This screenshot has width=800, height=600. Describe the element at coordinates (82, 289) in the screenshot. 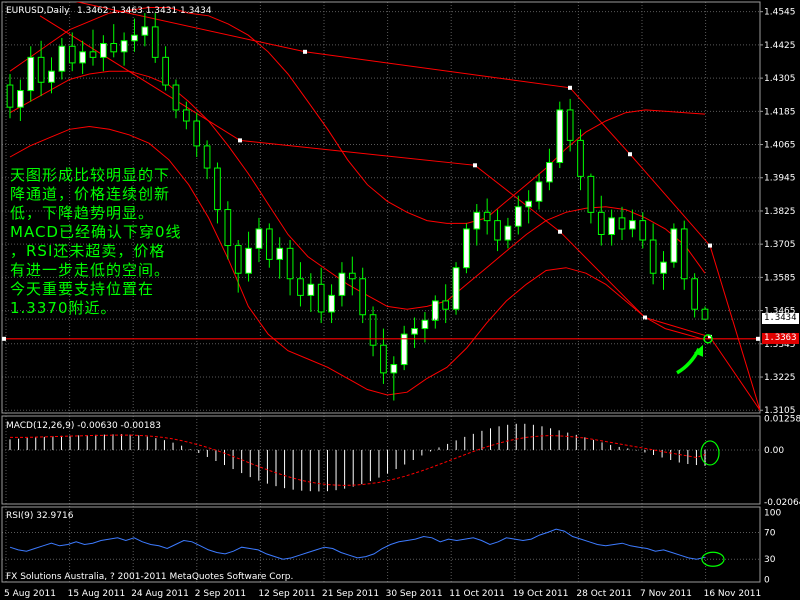

I see `annotation-line: 今天重要支持位置在` at that location.